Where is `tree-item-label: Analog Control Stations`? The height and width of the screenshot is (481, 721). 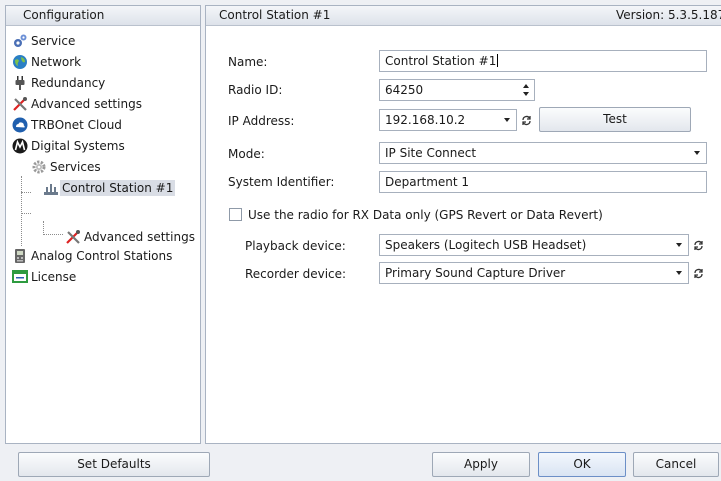
tree-item-label: Analog Control Stations is located at coordinates (102, 255).